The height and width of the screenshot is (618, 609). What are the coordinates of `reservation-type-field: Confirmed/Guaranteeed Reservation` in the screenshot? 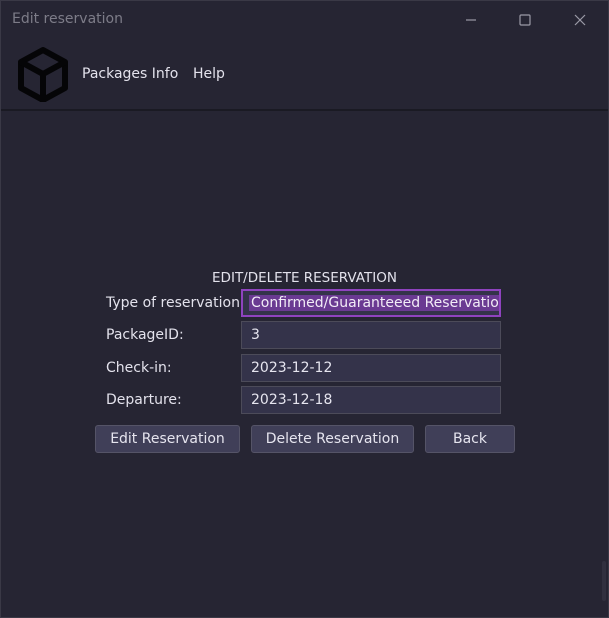 It's located at (371, 303).